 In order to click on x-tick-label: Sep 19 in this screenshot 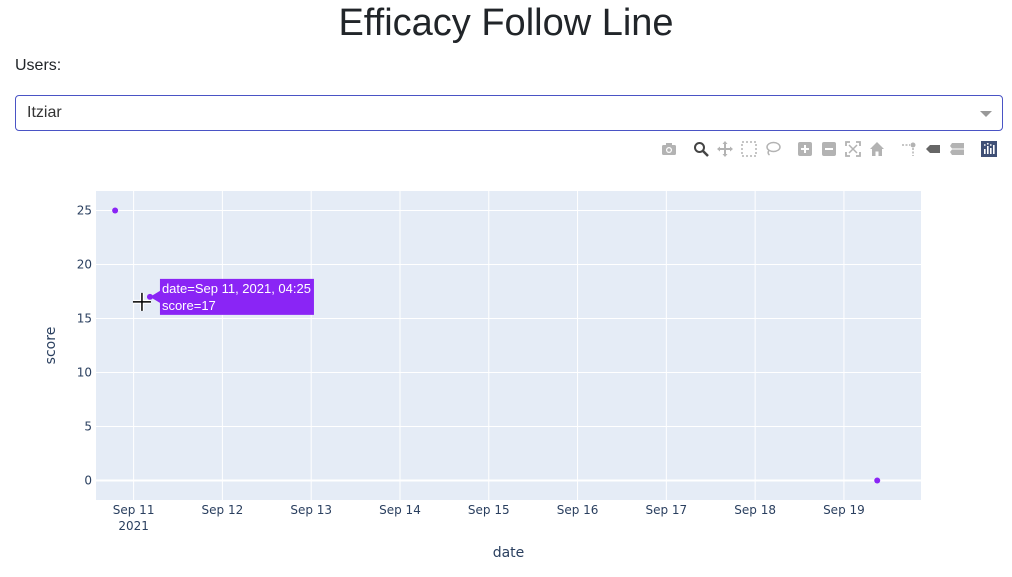, I will do `click(844, 510)`.